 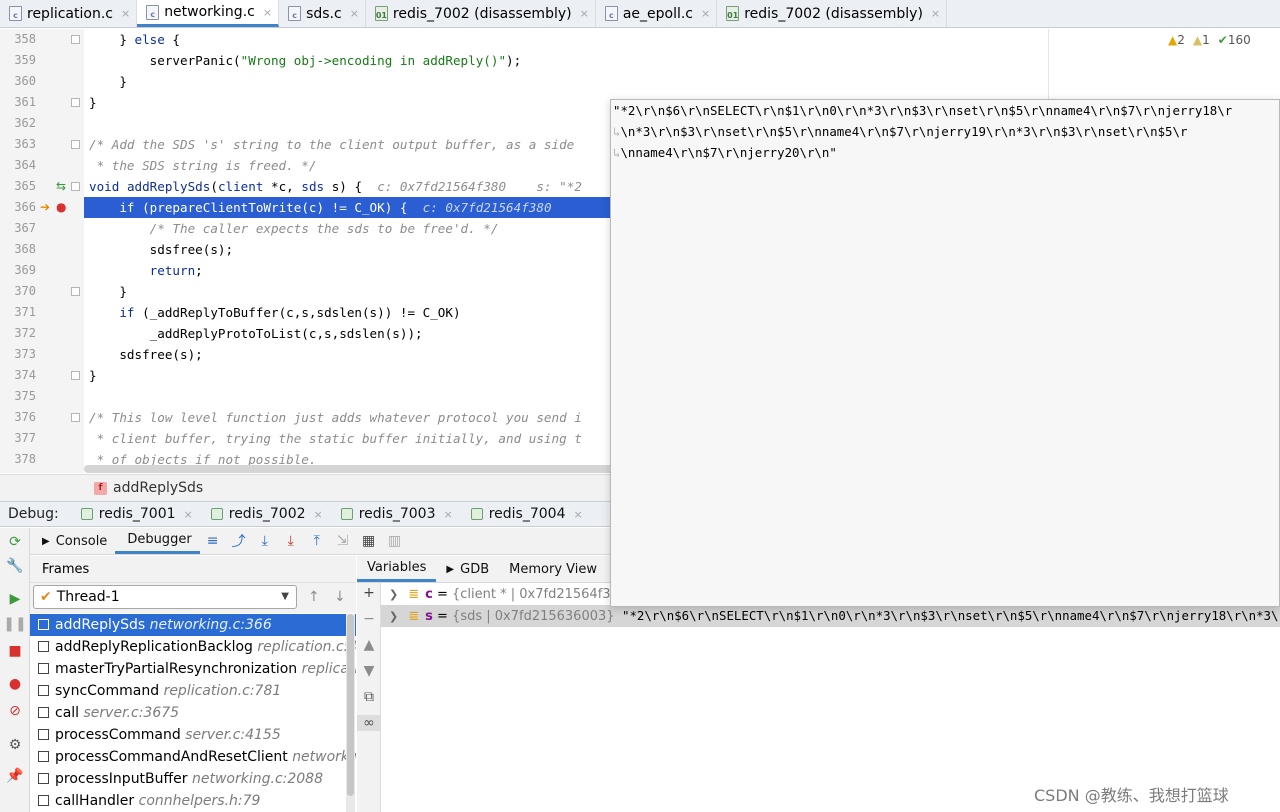 I want to click on step-over-icon: ⤓, so click(x=265, y=541).